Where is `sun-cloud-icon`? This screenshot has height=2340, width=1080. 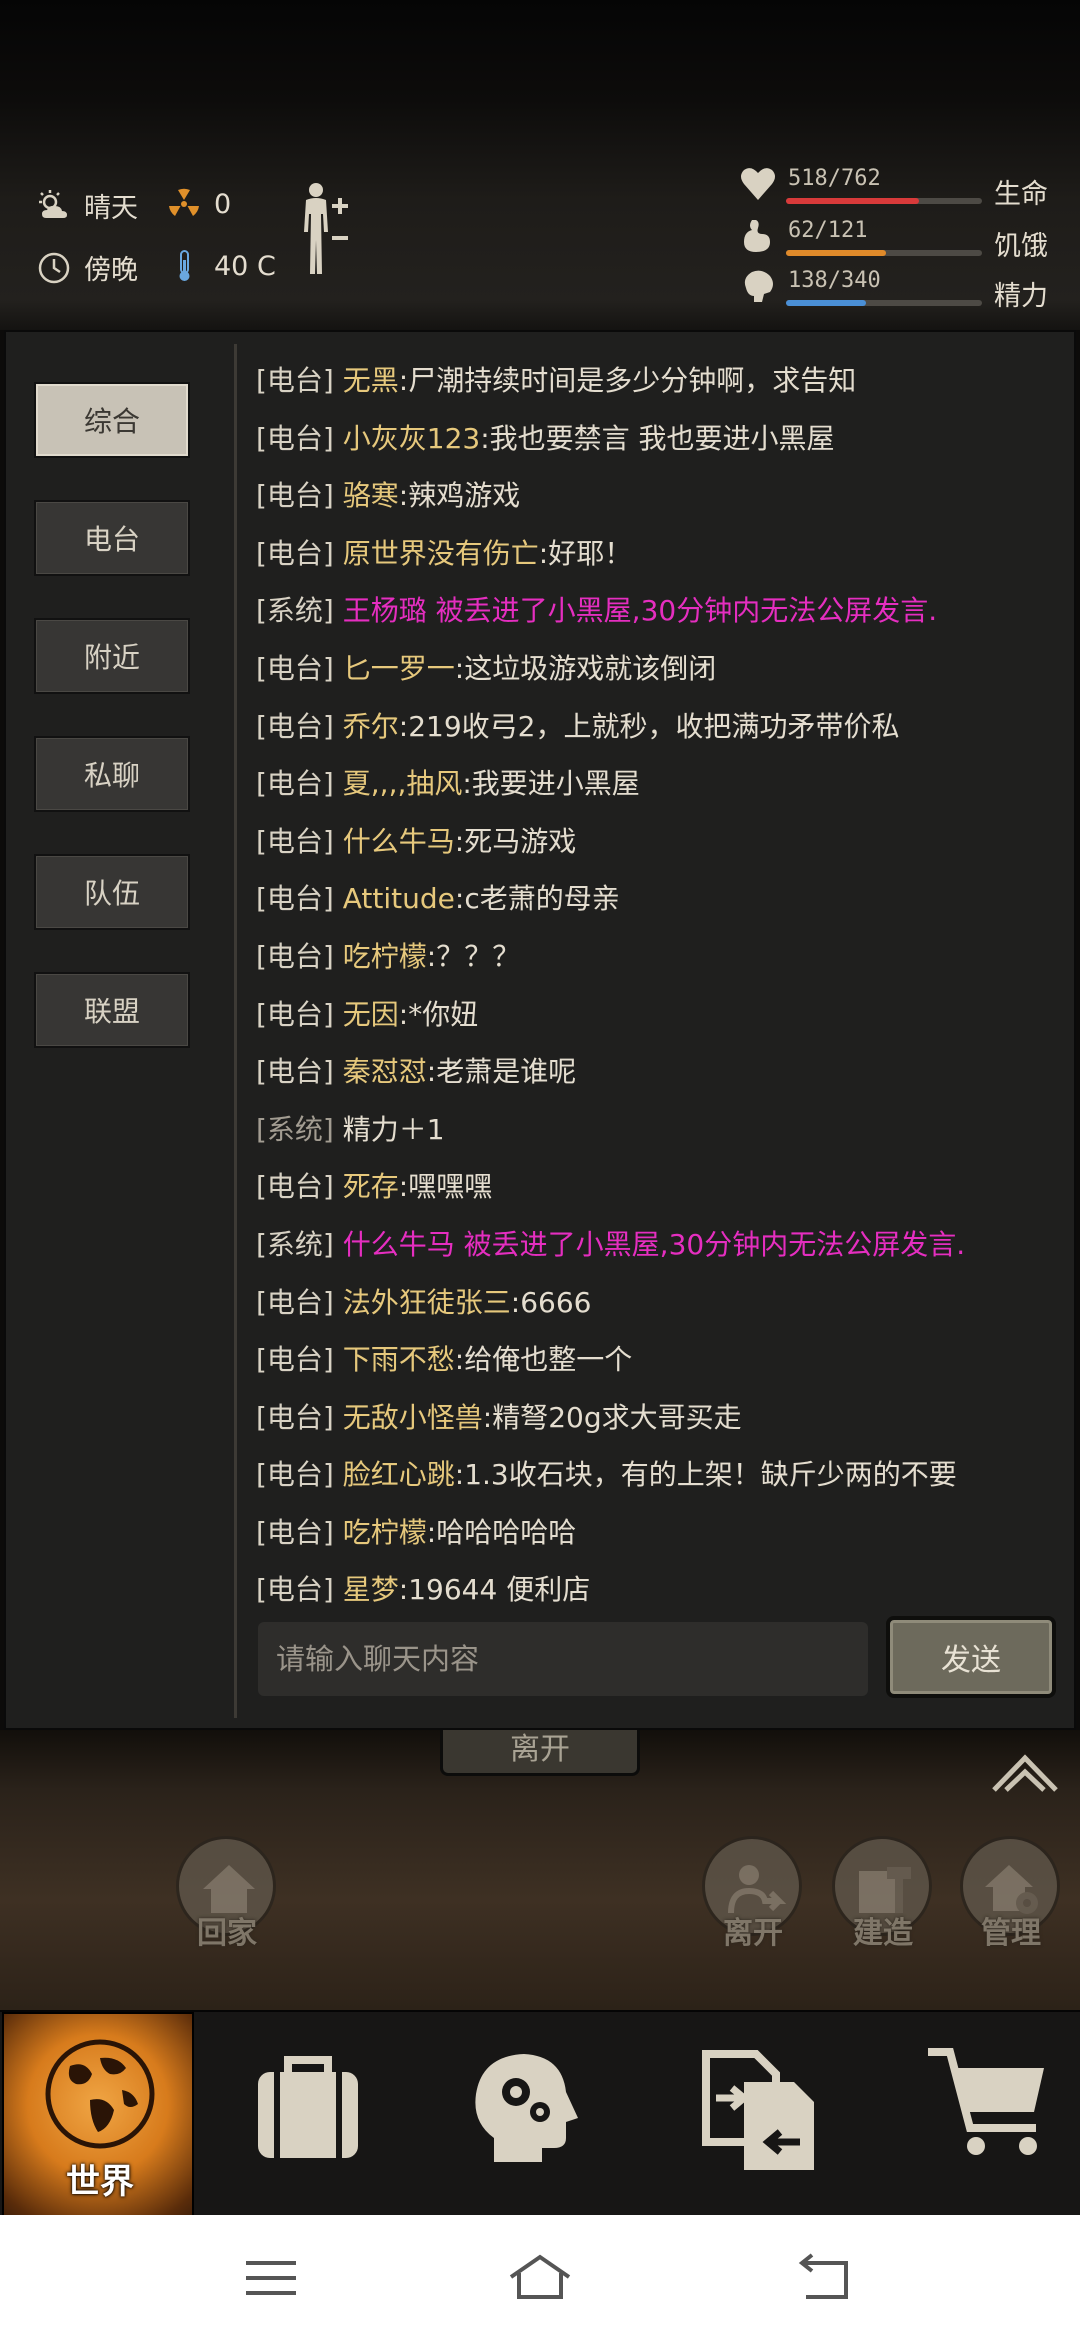 sun-cloud-icon is located at coordinates (53, 203).